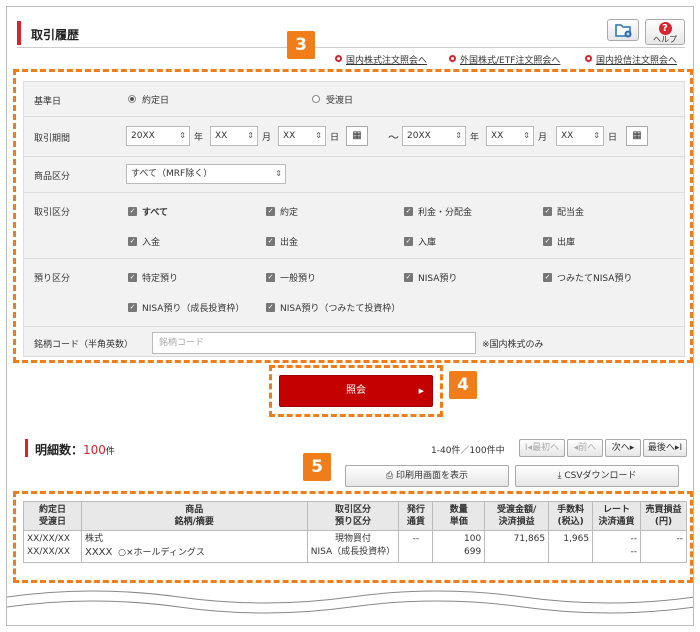  What do you see at coordinates (408, 241) in the screenshot?
I see `checkbox-stock-in: ✓` at bounding box center [408, 241].